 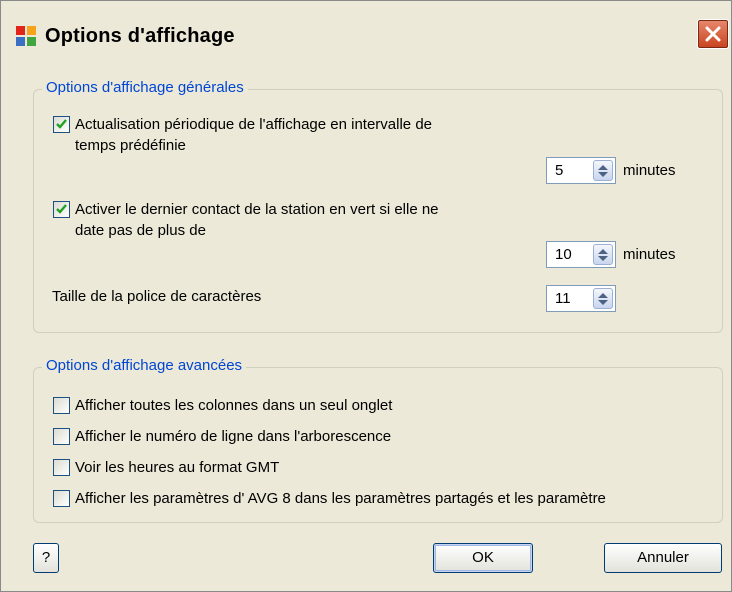 I want to click on refresh-checkbox, so click(x=61, y=124).